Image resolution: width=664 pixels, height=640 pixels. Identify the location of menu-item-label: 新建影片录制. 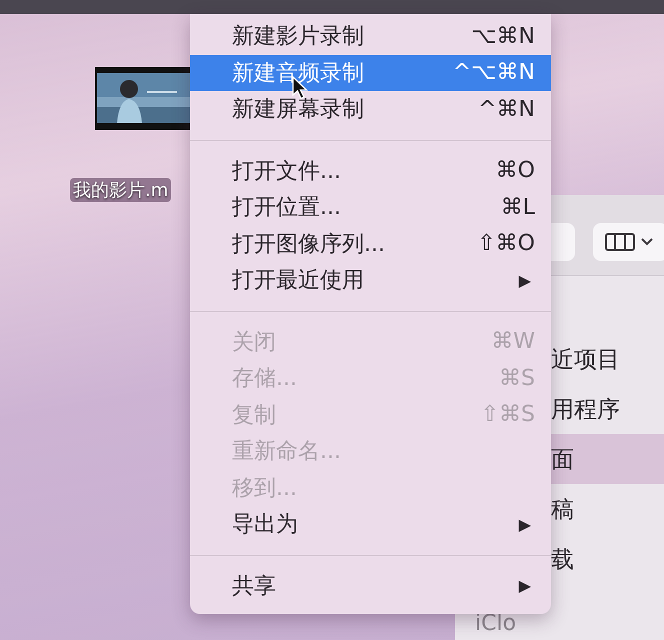
(298, 37).